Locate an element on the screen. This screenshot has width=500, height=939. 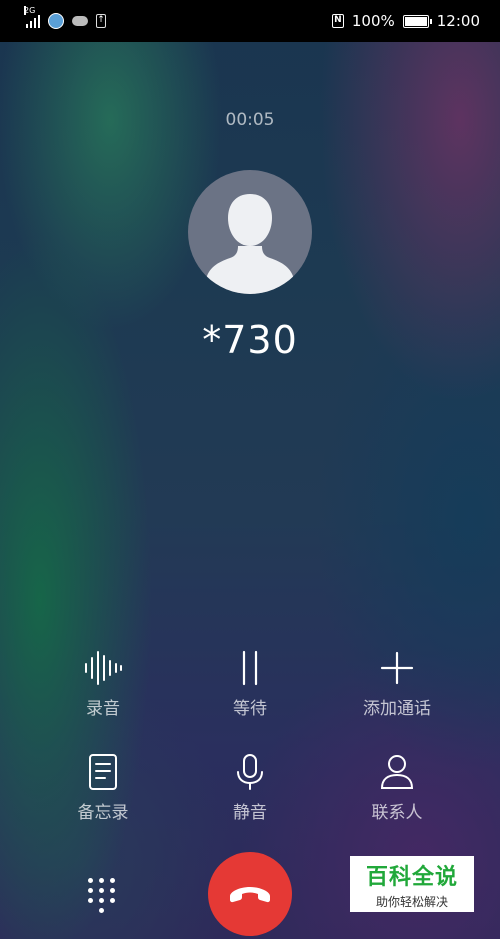
waveform-icon is located at coordinates (103, 668).